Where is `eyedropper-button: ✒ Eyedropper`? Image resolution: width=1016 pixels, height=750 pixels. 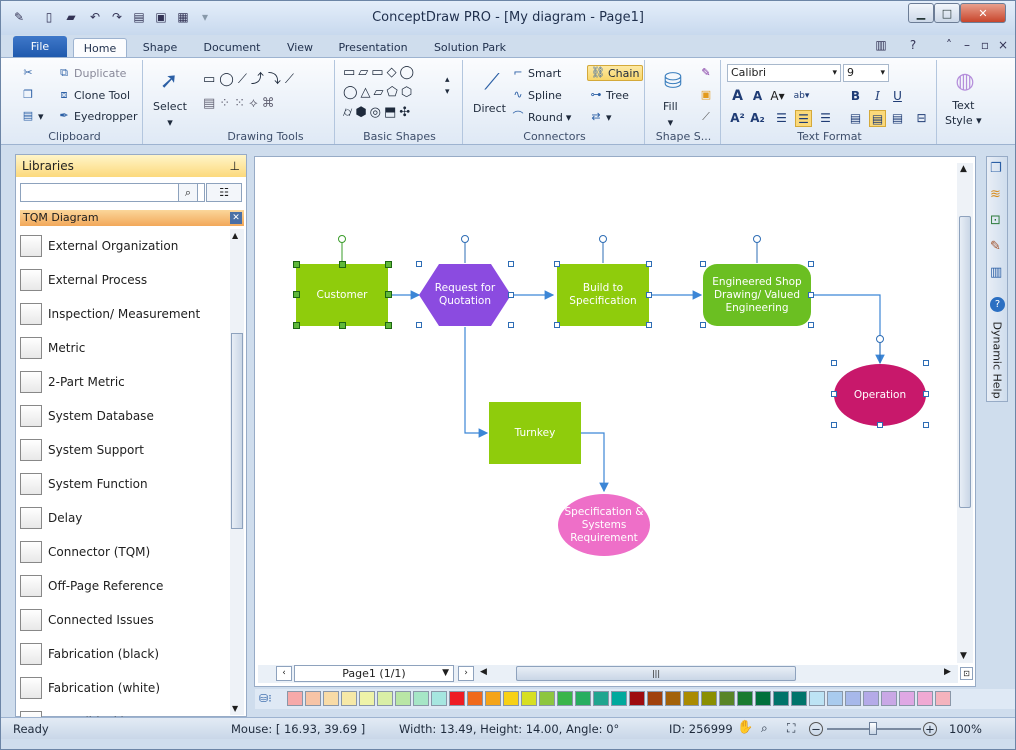
eyedropper-button: ✒ Eyedropper is located at coordinates (97, 116).